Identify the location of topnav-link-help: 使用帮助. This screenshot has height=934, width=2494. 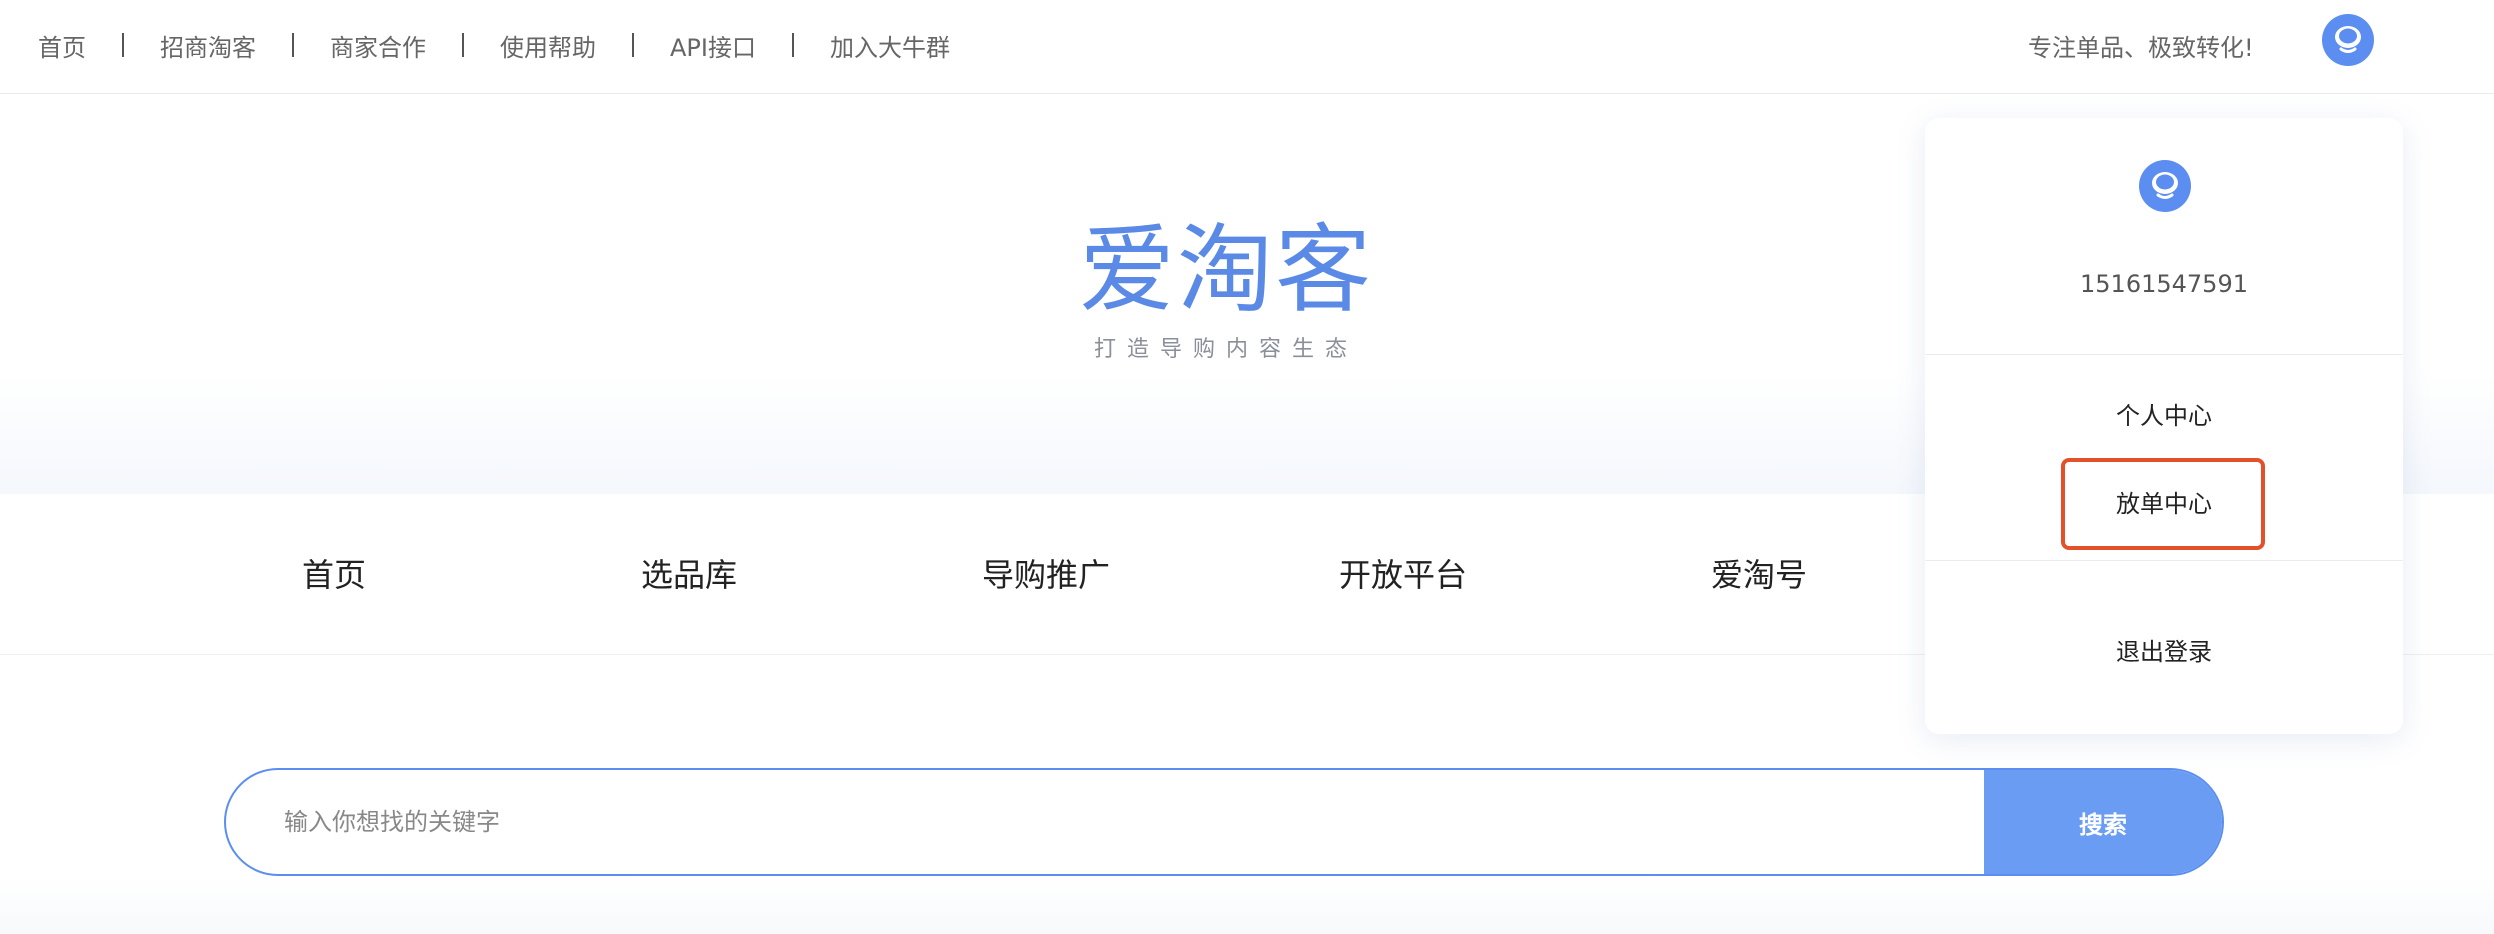
(548, 45).